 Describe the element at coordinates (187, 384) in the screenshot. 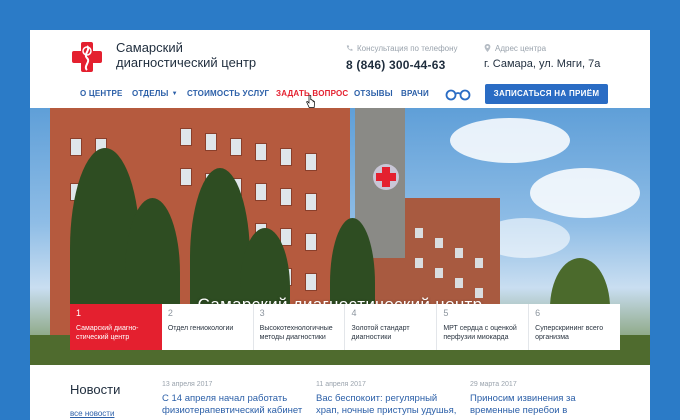

I see `news-date: 13 апреля 2017` at that location.